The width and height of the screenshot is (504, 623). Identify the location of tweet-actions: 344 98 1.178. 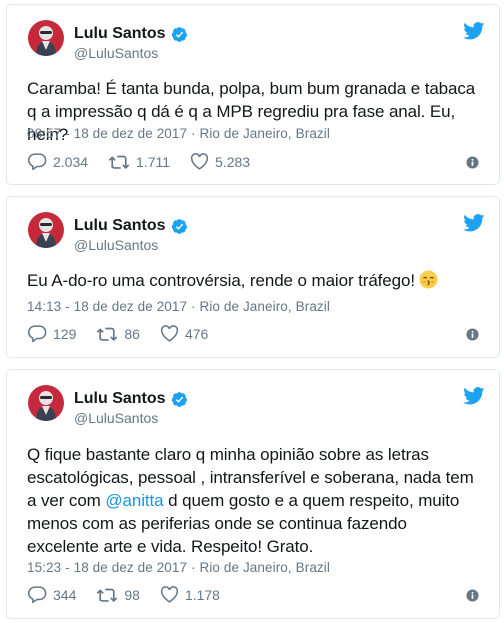
(253, 594).